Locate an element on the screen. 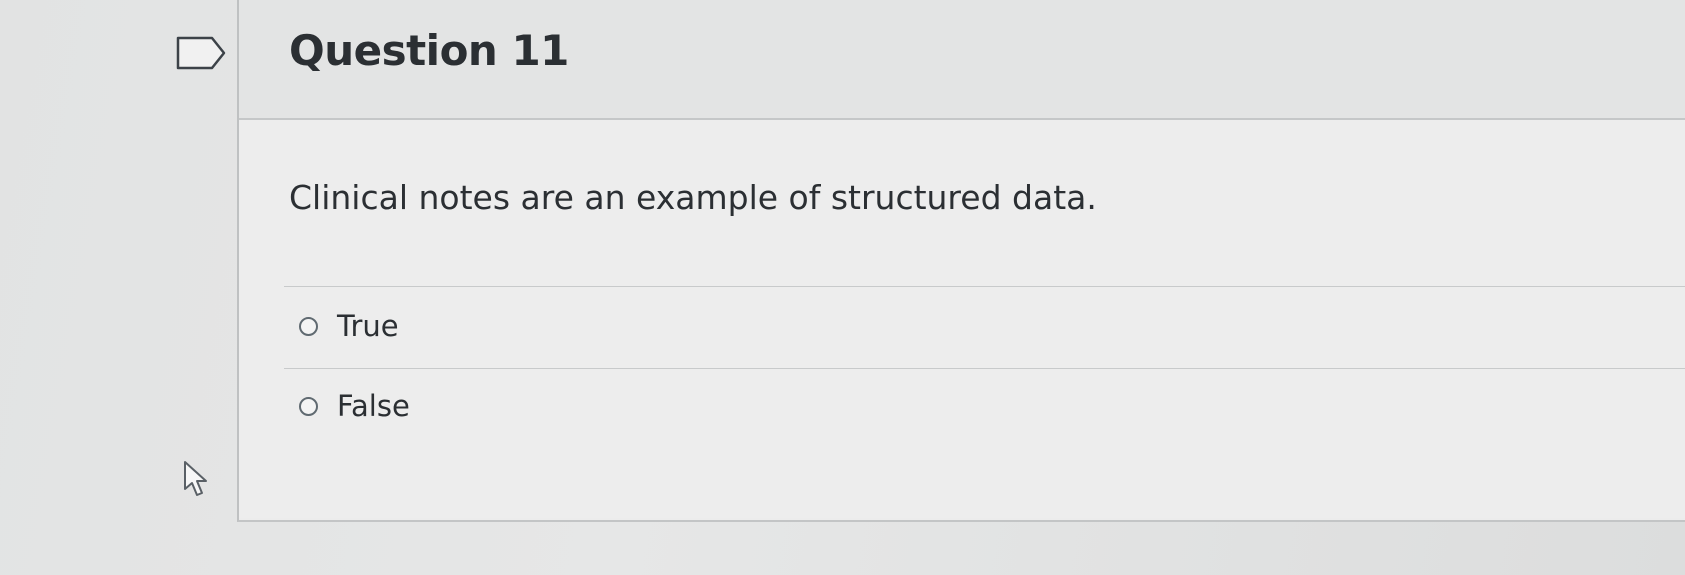  answer-option-true: True is located at coordinates (349, 326).